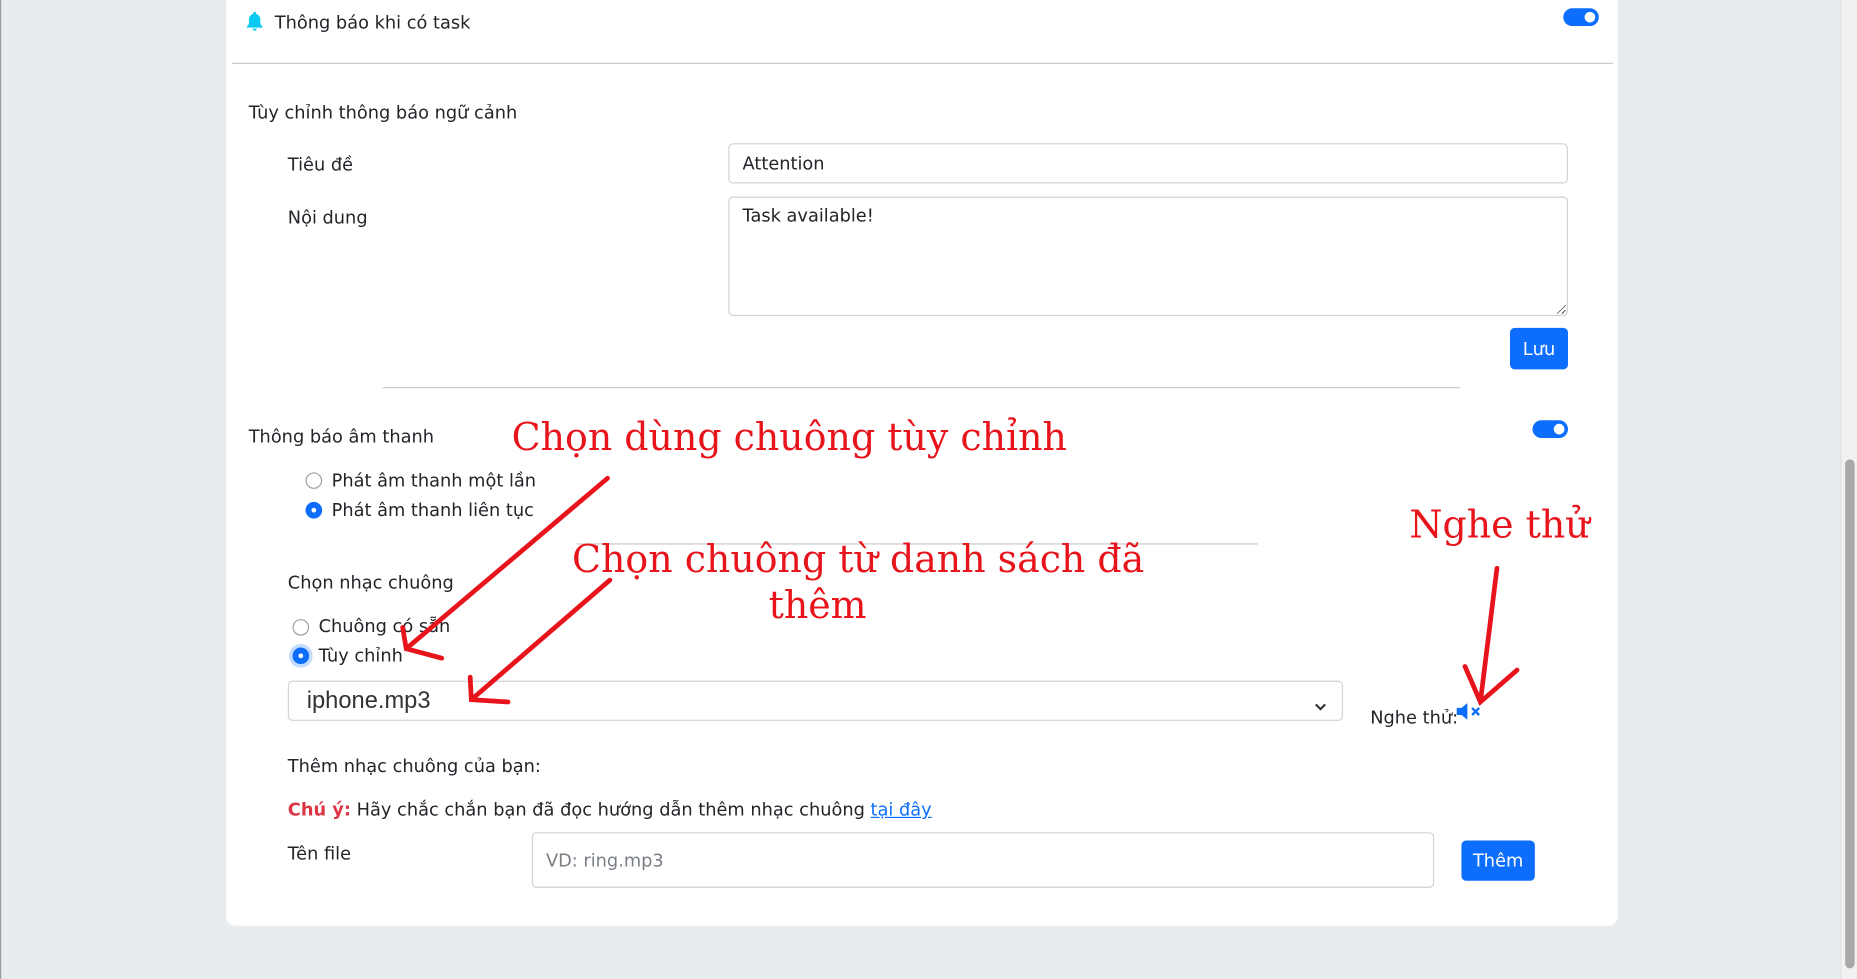 This screenshot has height=979, width=1857. I want to click on arrow-to-custom-radio, so click(505, 568).